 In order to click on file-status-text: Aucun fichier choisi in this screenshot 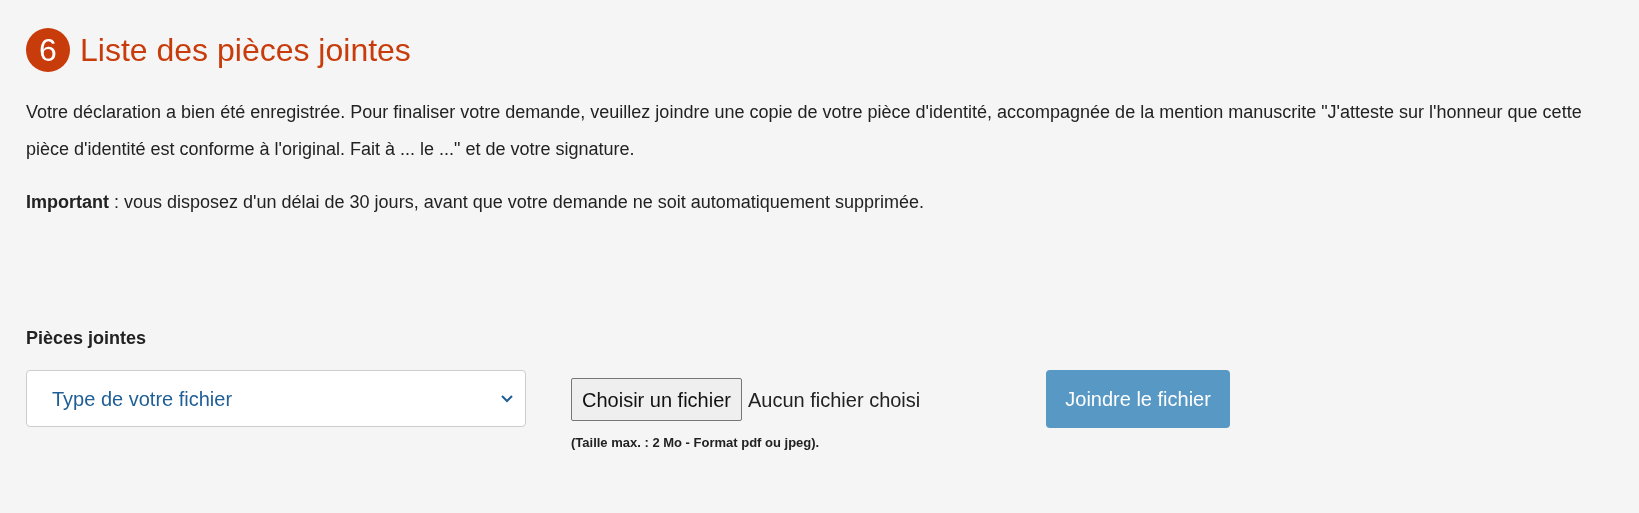, I will do `click(834, 400)`.